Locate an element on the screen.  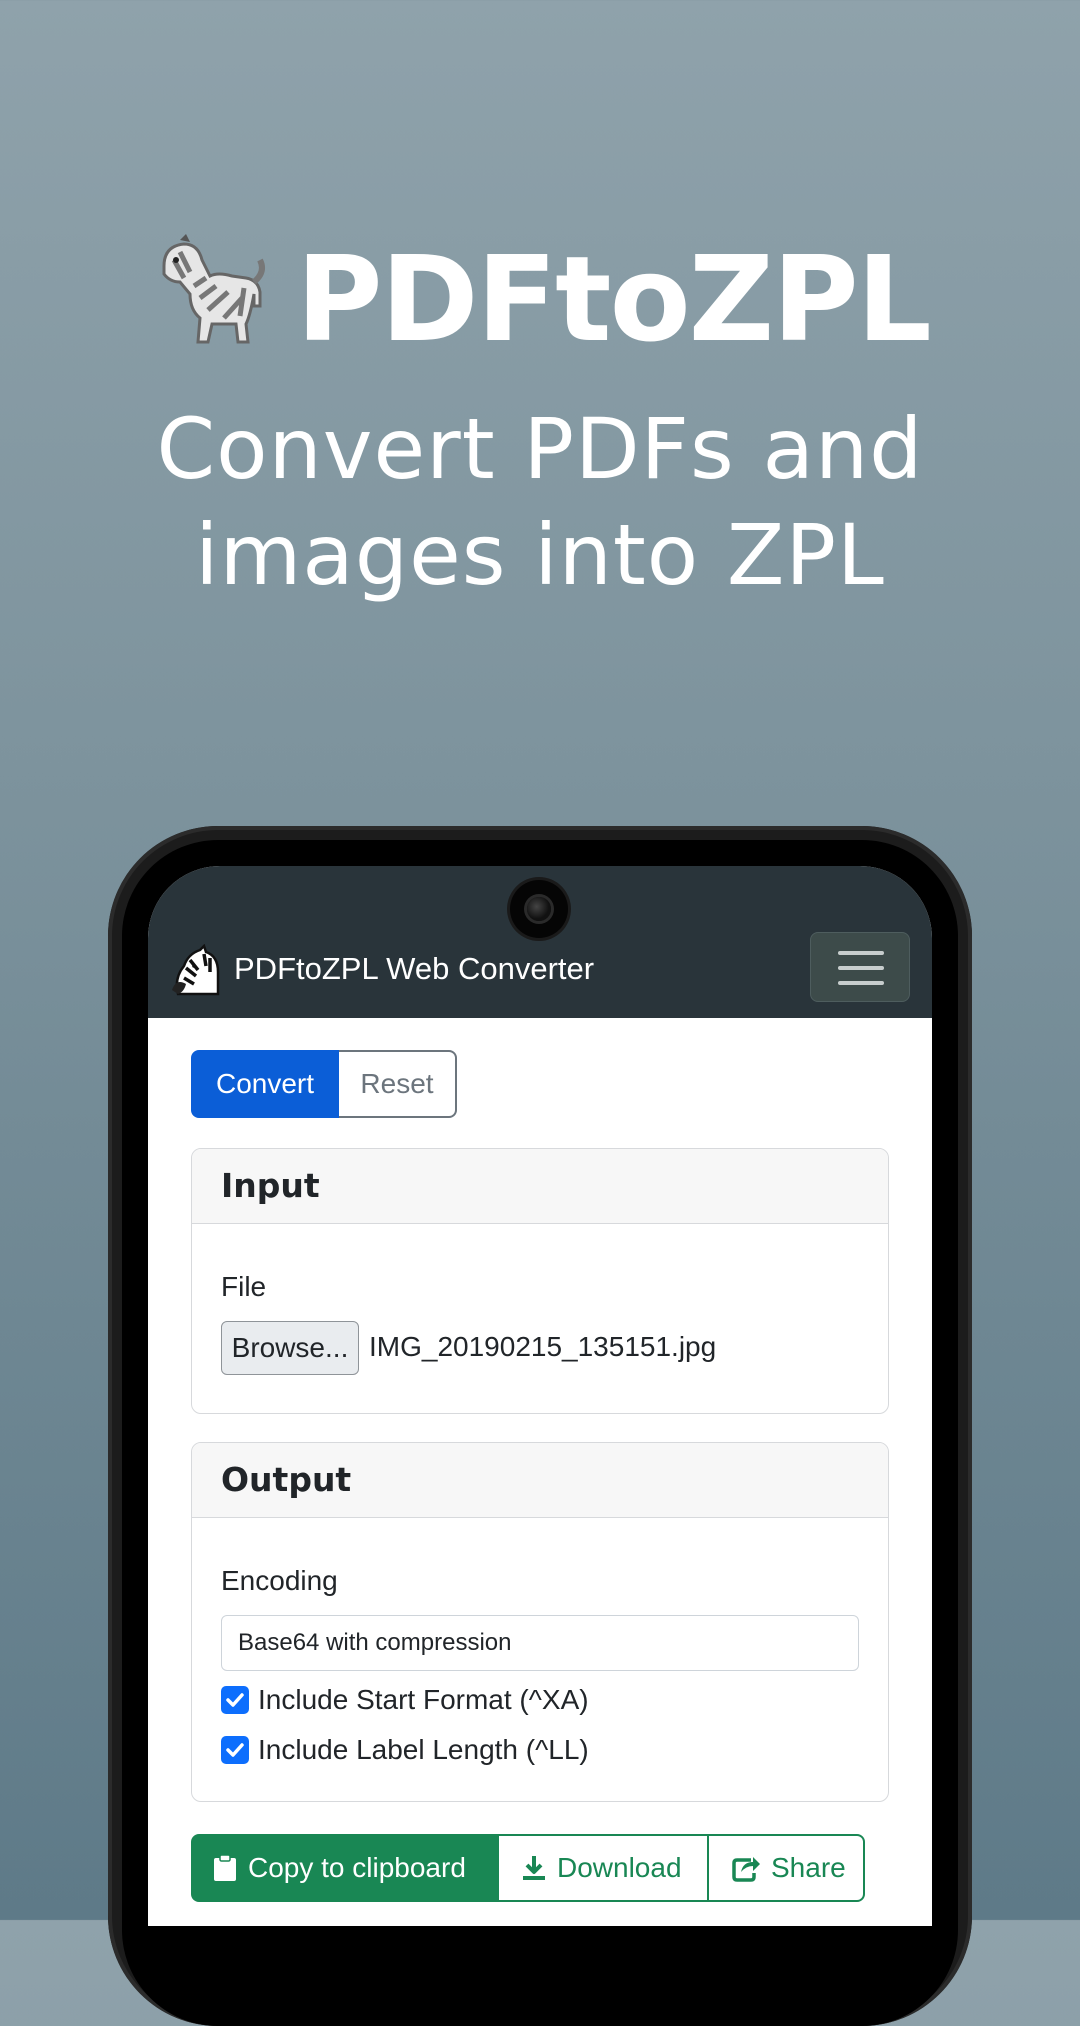
reset-tab: Reset is located at coordinates (398, 1084).